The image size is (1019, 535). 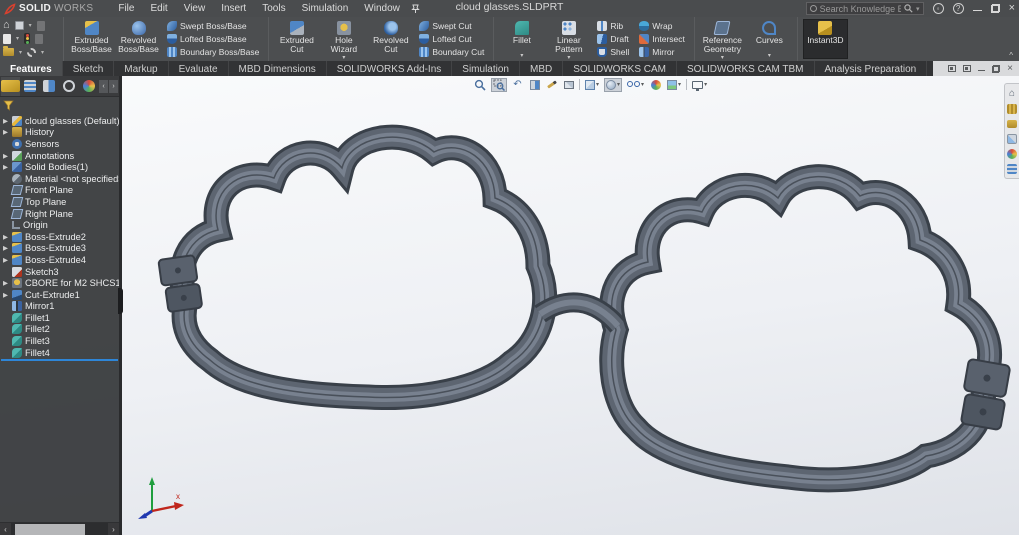 What do you see at coordinates (551, 85) in the screenshot?
I see `dynamic-annotation-icon` at bounding box center [551, 85].